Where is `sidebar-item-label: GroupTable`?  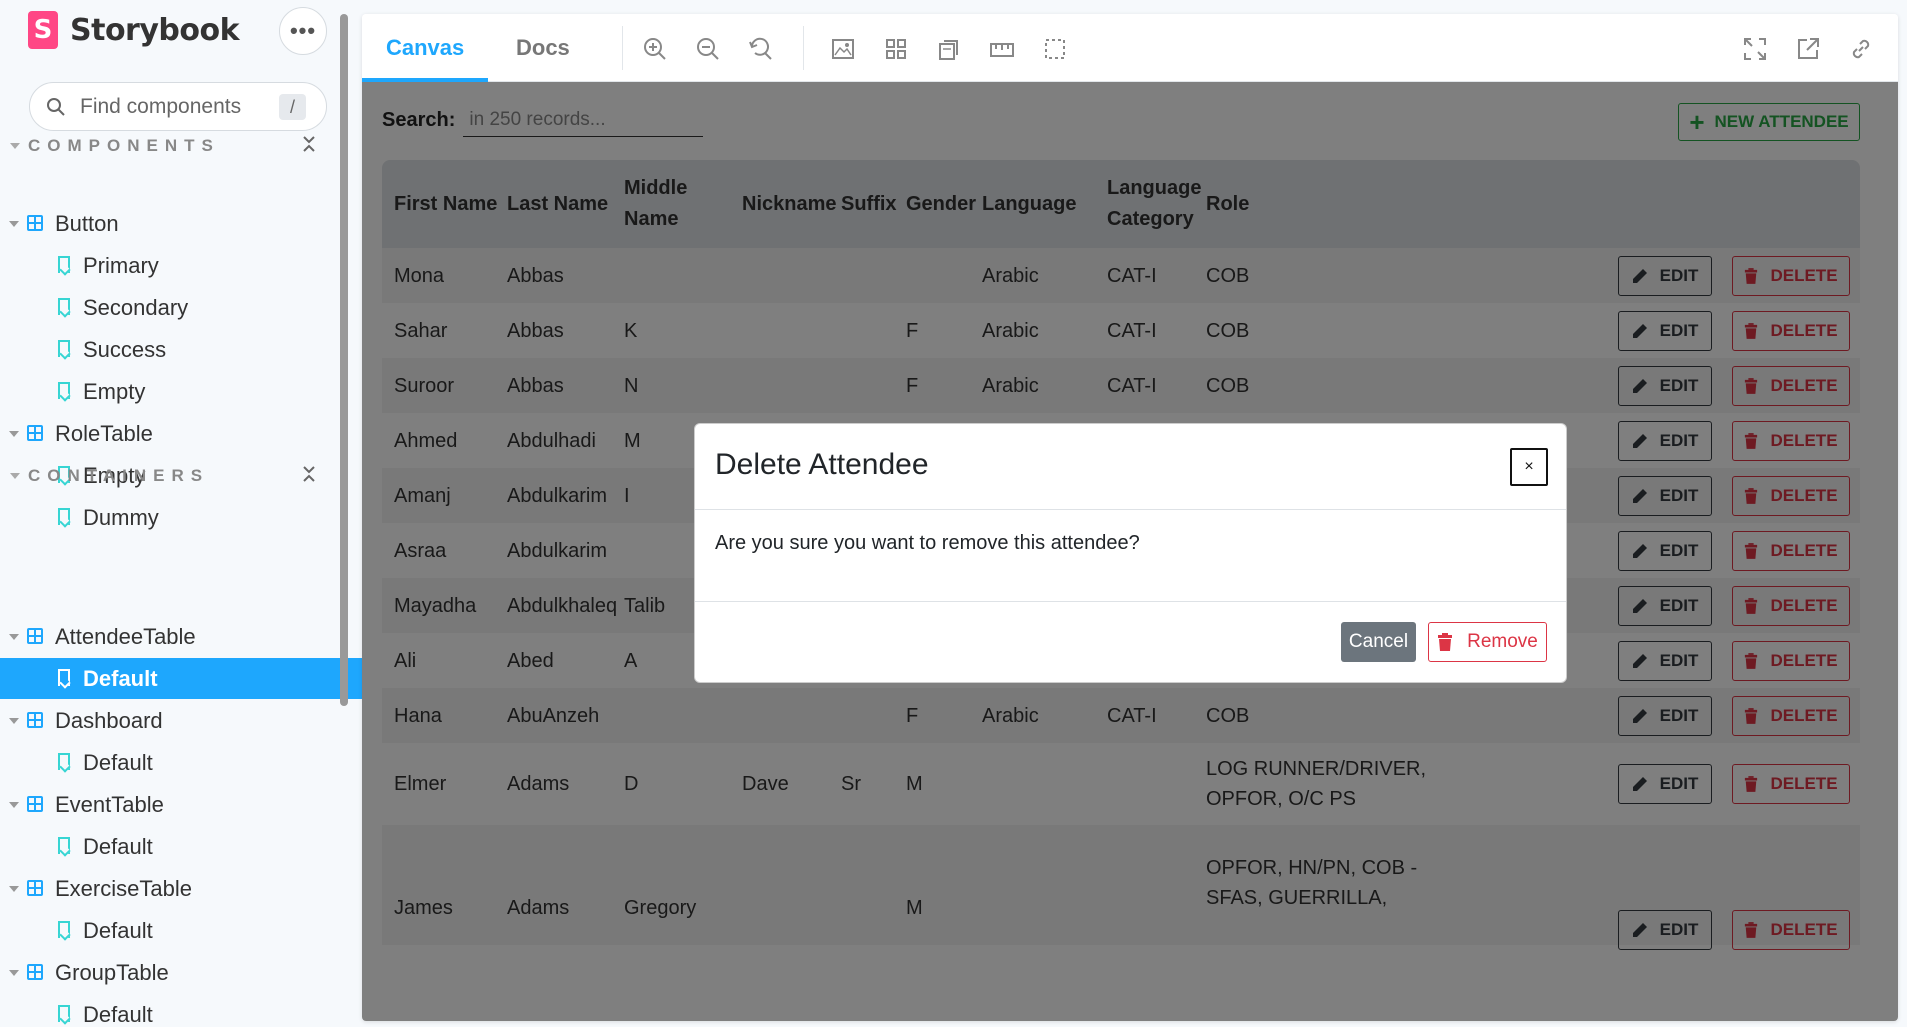 sidebar-item-label: GroupTable is located at coordinates (112, 972).